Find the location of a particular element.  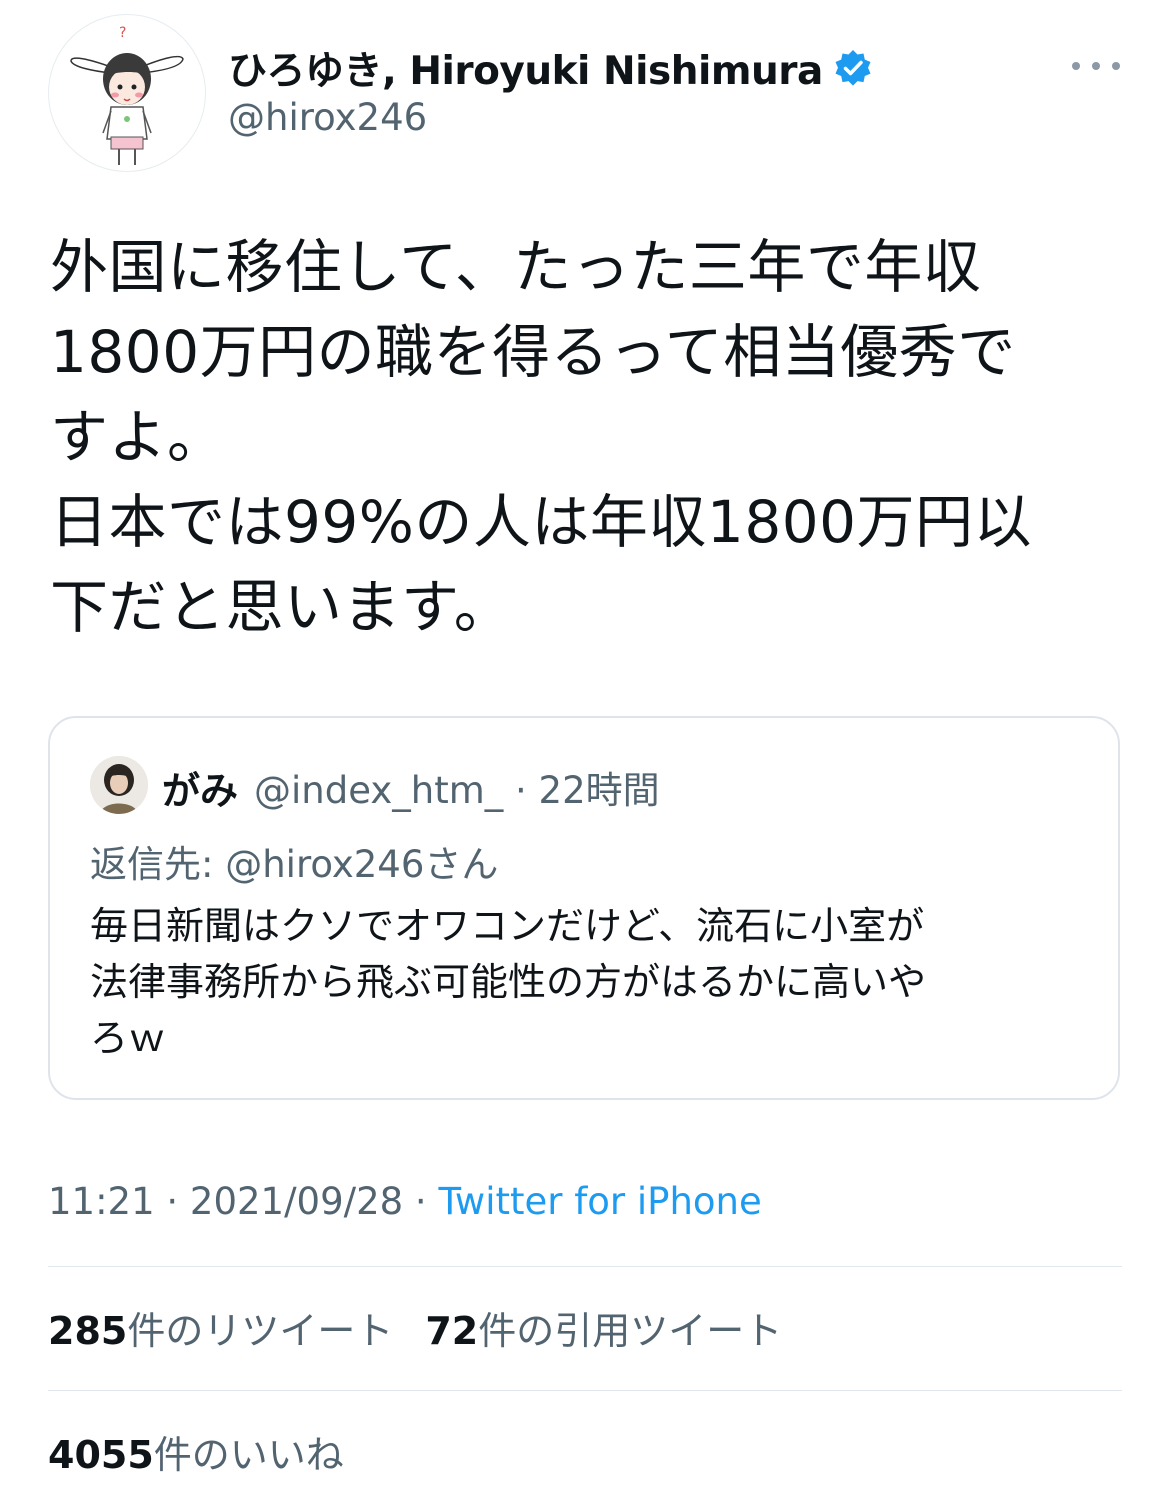

quotes-label: 件の引用ツイート is located at coordinates (630, 1331).